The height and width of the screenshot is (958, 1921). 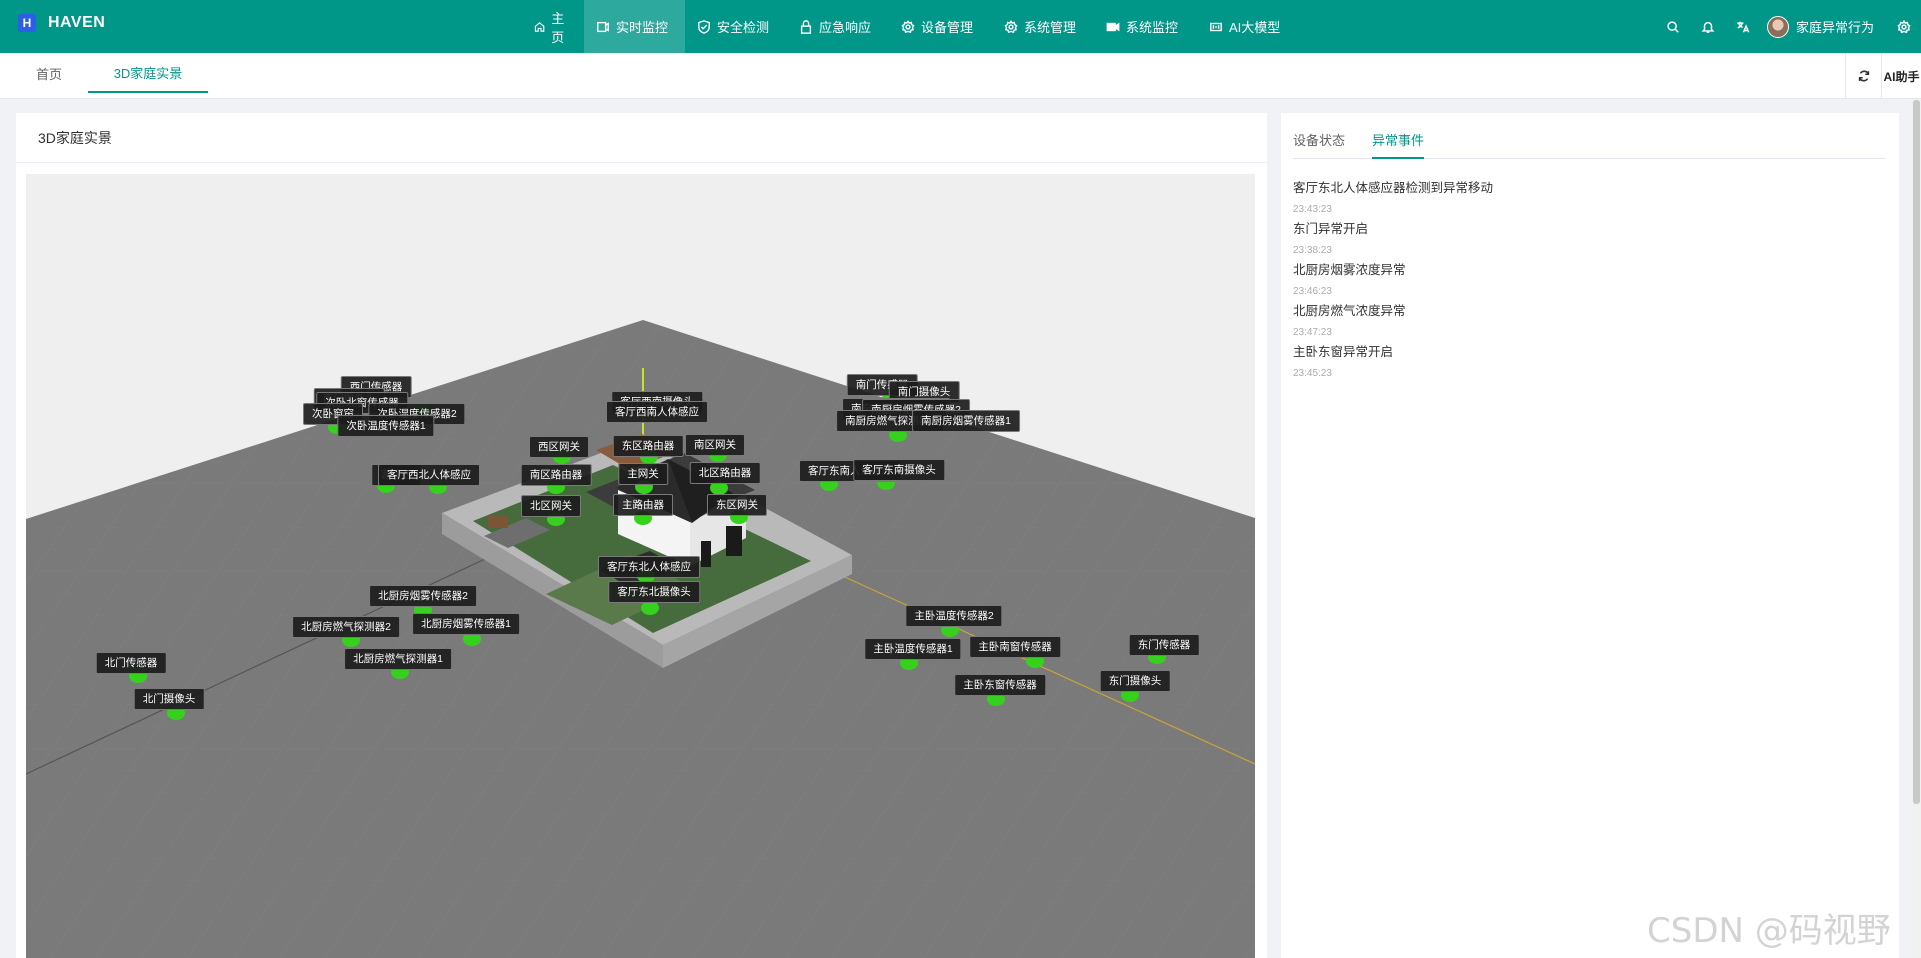 What do you see at coordinates (1834, 27) in the screenshot?
I see `user-name: 家庭异常行为` at bounding box center [1834, 27].